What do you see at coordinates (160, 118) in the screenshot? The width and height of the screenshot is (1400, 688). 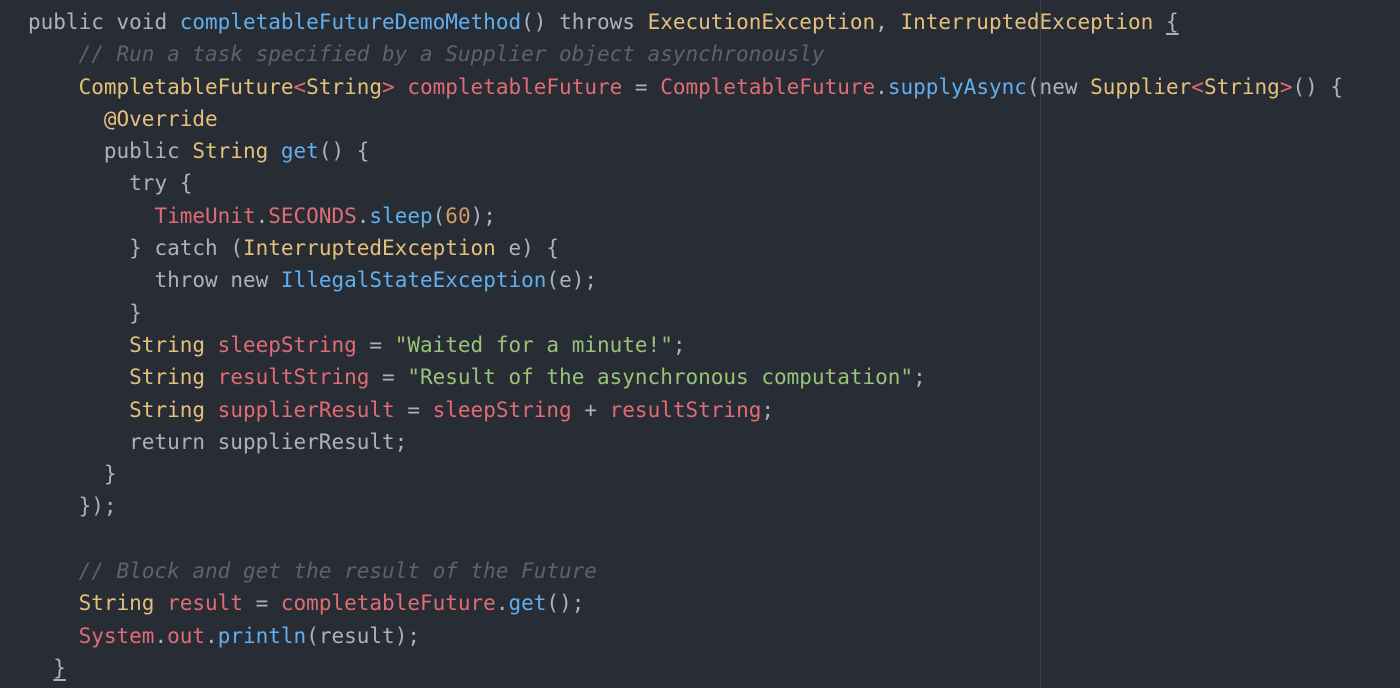 I see `code-token: @Override` at bounding box center [160, 118].